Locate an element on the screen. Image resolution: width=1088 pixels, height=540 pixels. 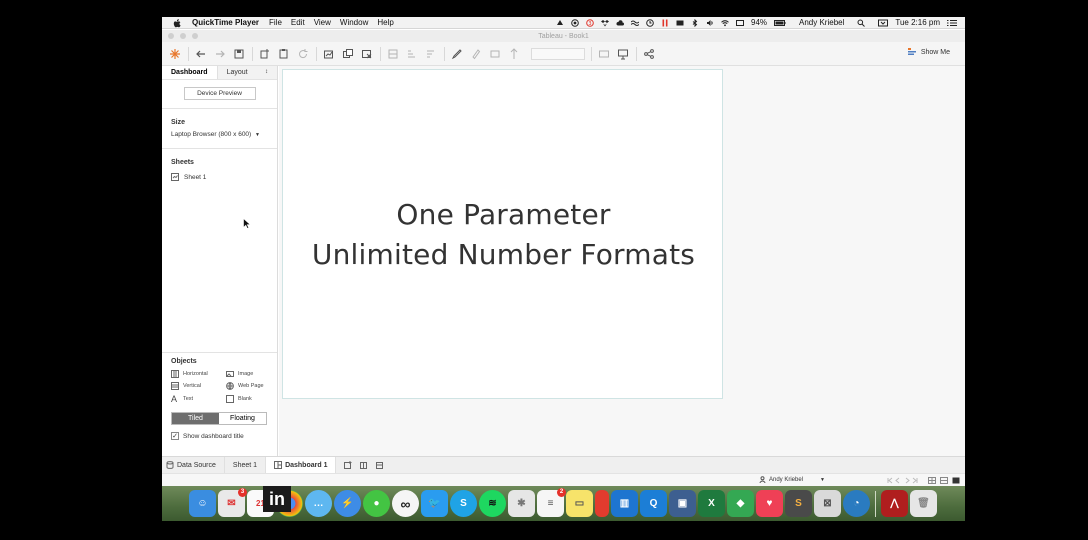
new-datasource-icon is located at coordinates (265, 54).